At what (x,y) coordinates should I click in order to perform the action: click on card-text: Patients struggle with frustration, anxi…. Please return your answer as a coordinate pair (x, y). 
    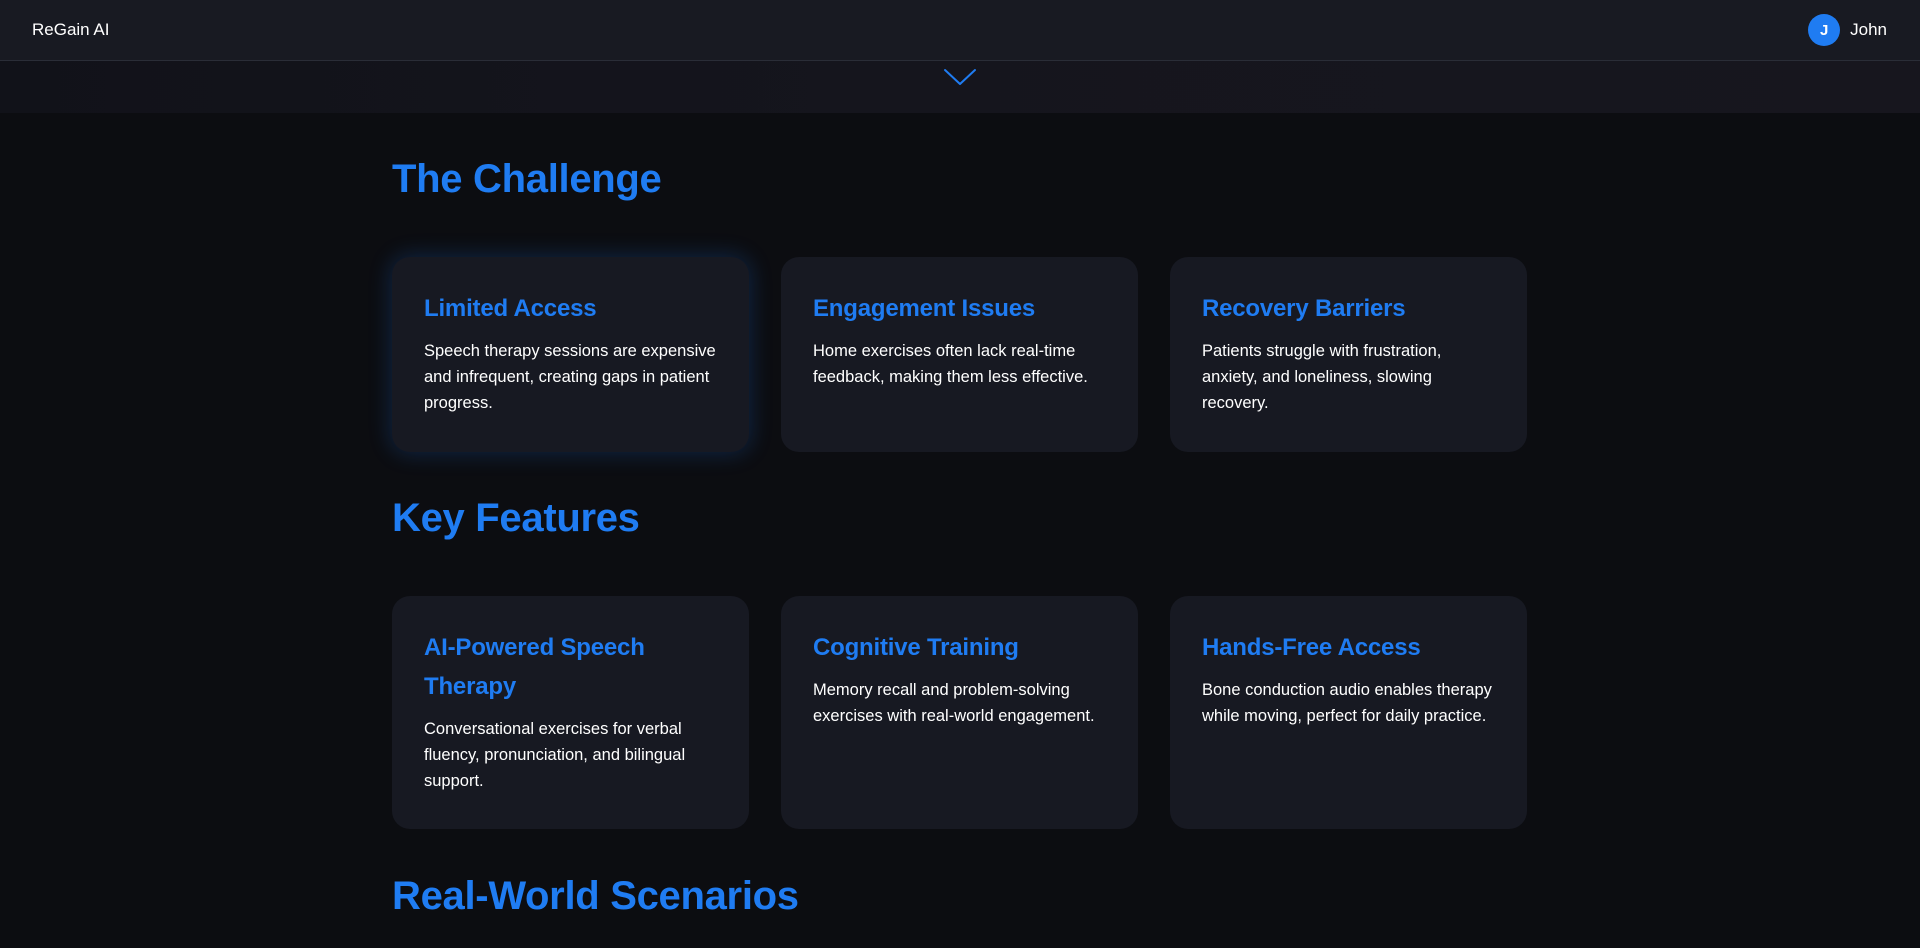
    Looking at the image, I should click on (1322, 377).